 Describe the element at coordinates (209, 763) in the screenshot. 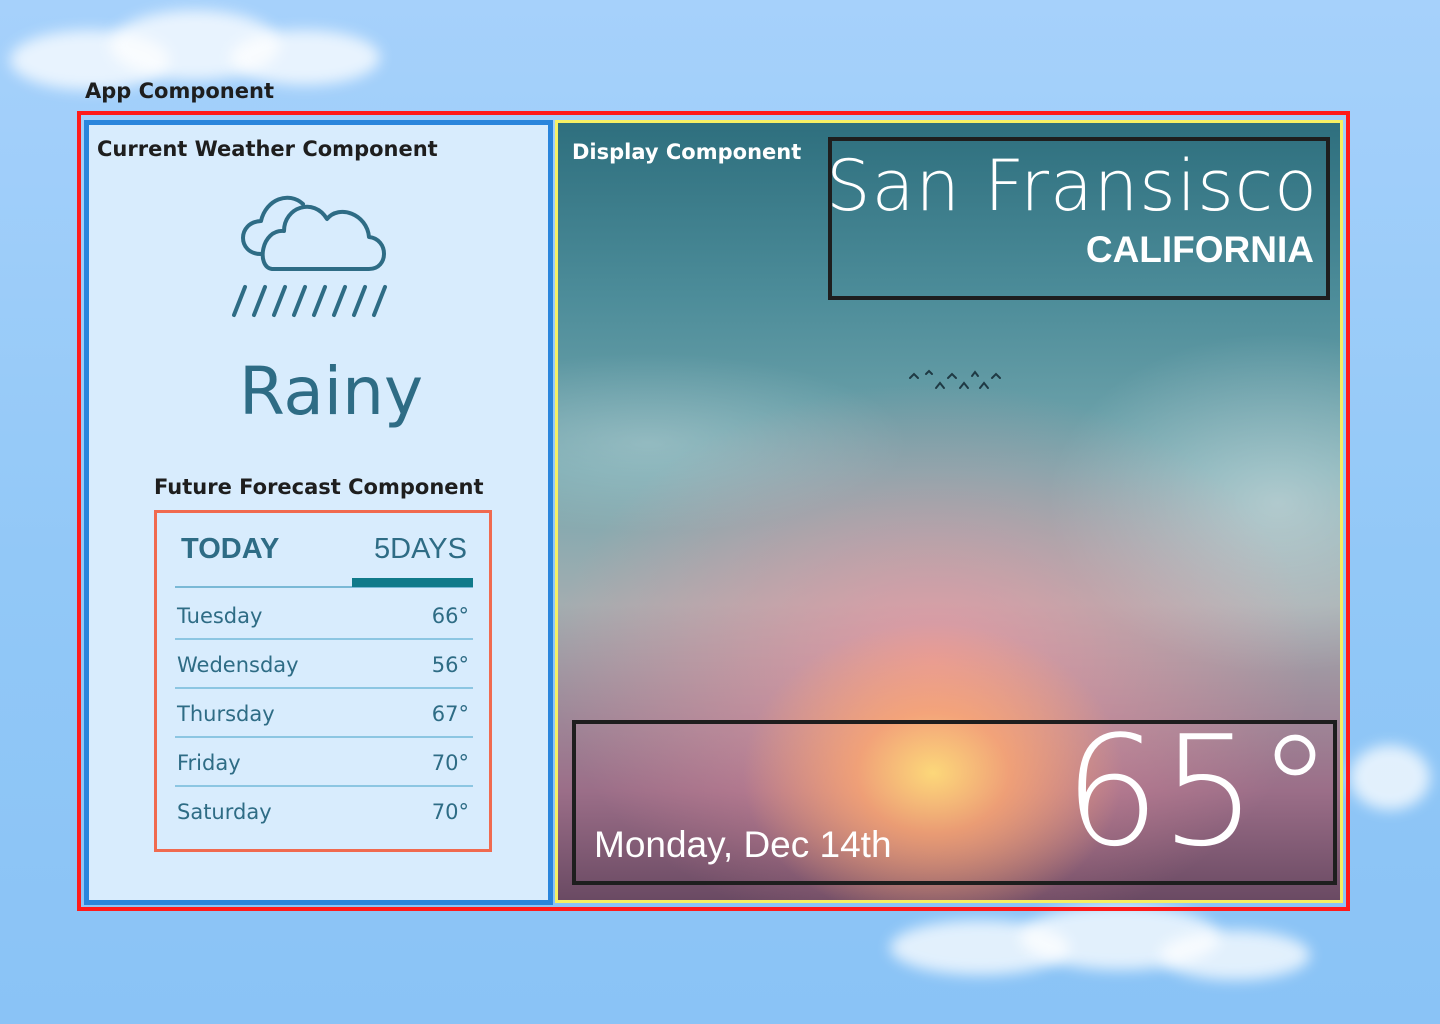

I see `forecast-day: Friday` at that location.